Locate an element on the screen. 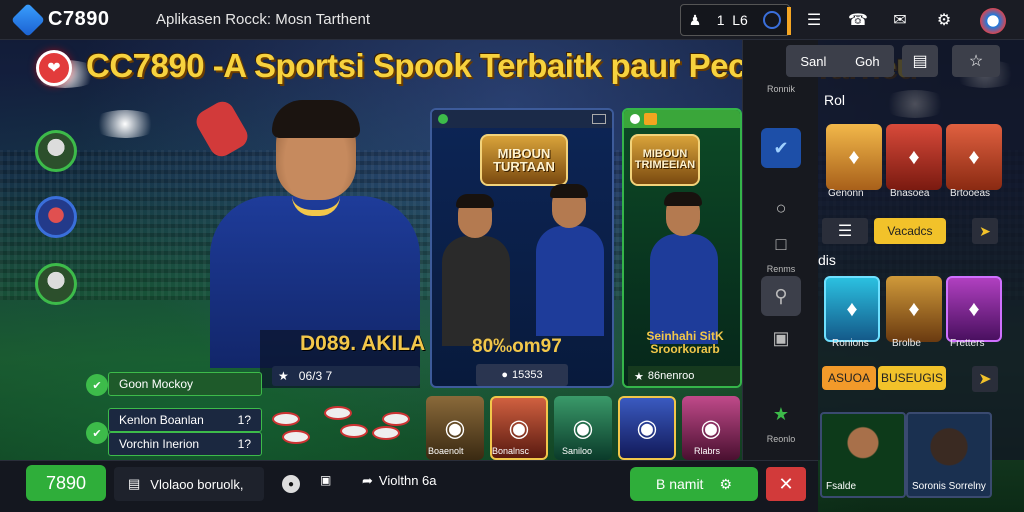  game-tile-ronions: ♦ is located at coordinates (852, 309).